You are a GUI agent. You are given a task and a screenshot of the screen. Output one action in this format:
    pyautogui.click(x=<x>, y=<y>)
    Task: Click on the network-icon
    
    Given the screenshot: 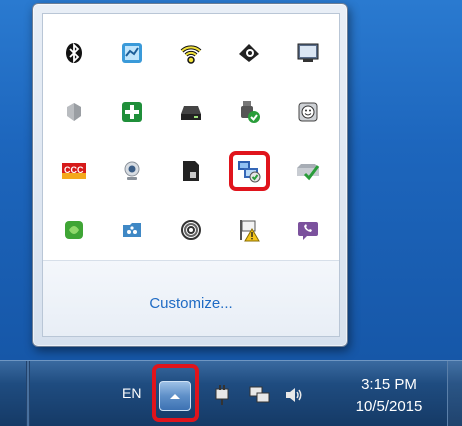 What is the action you would take?
    pyautogui.click(x=260, y=395)
    